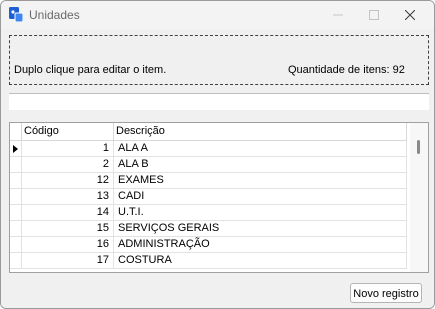 The image size is (435, 309). I want to click on minimize-button, so click(338, 15).